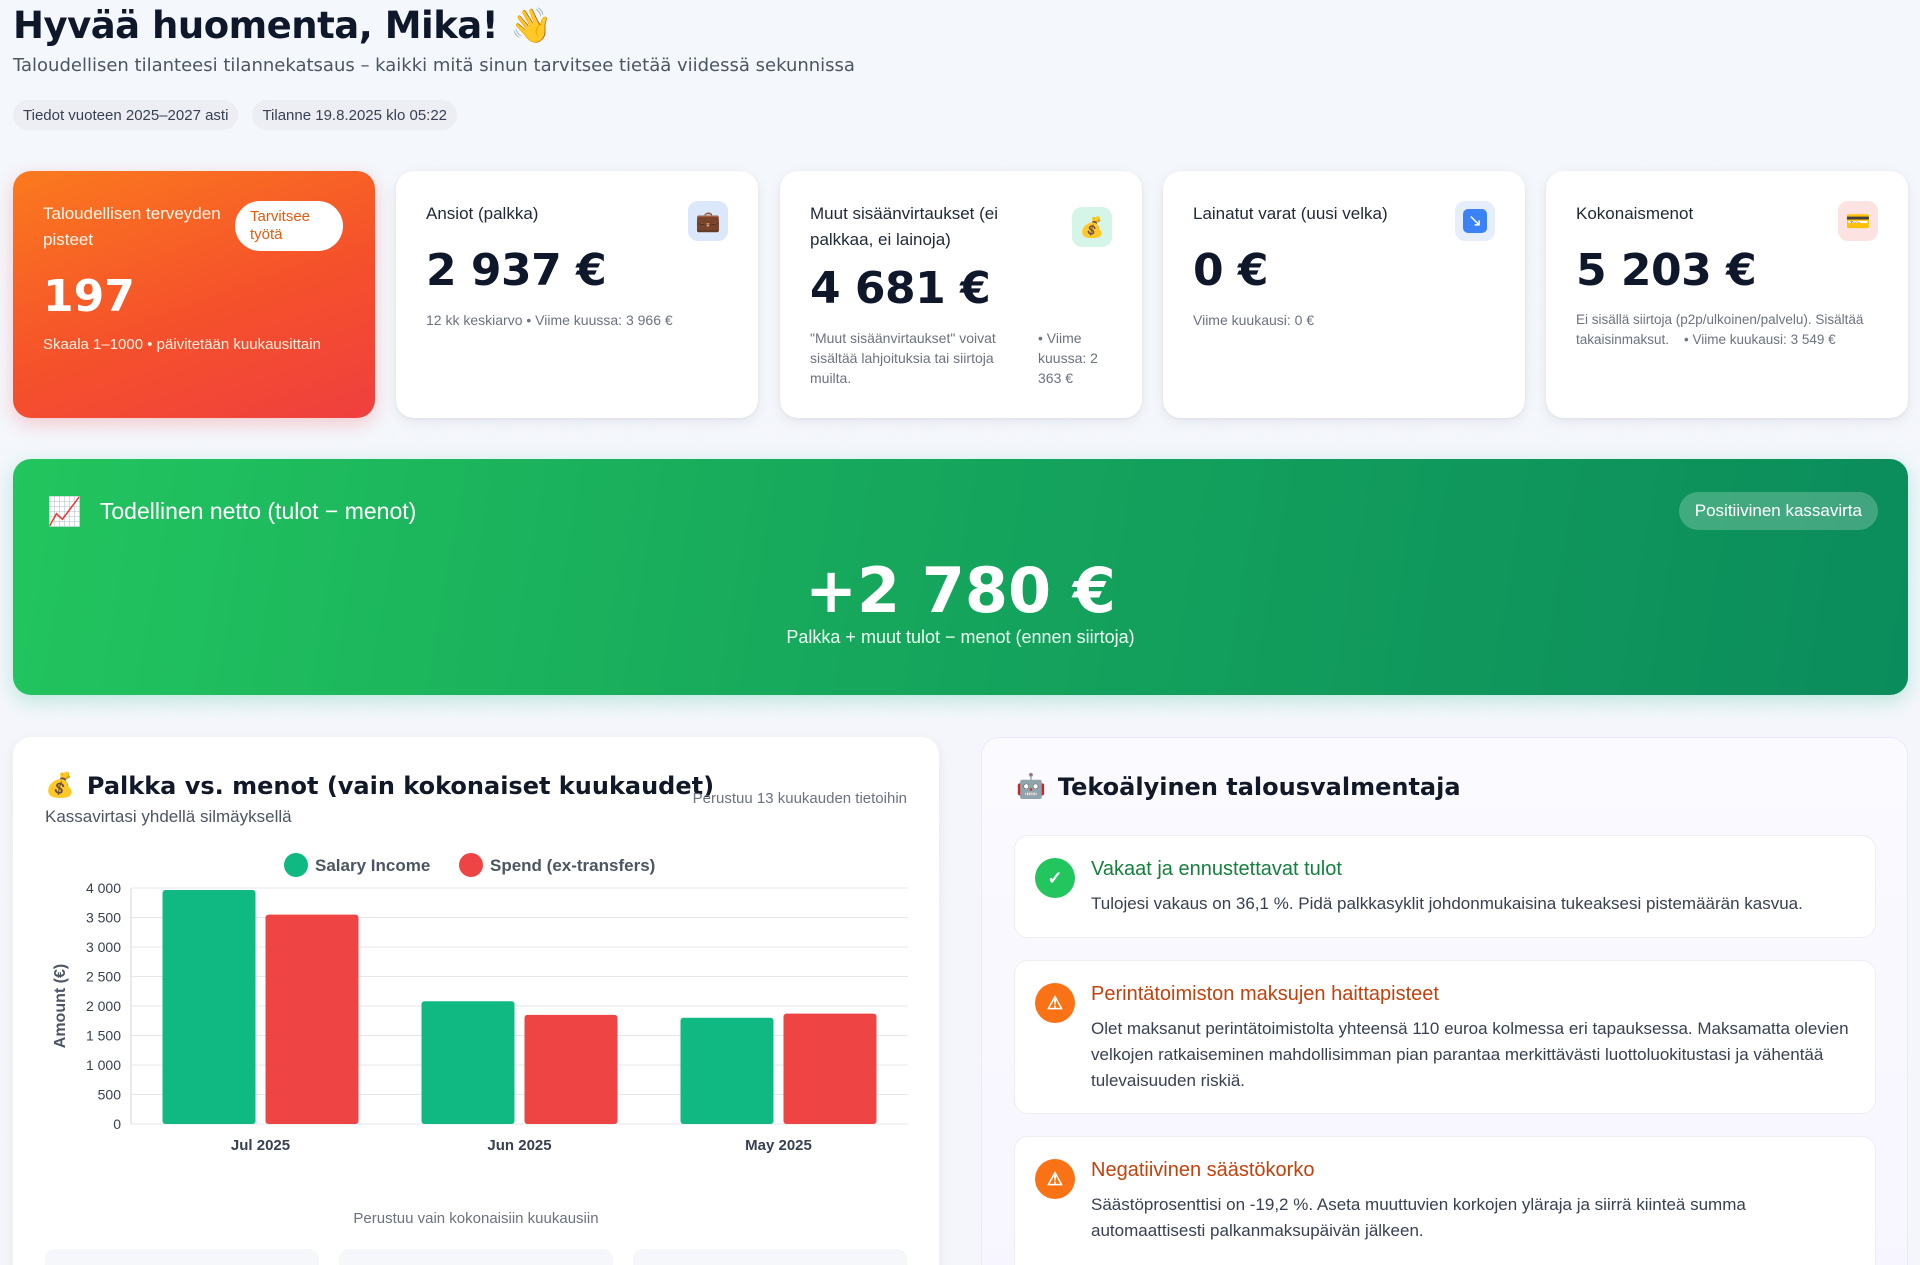 Image resolution: width=1920 pixels, height=1265 pixels. I want to click on x-tick-label: Jul 2025, so click(260, 1145).